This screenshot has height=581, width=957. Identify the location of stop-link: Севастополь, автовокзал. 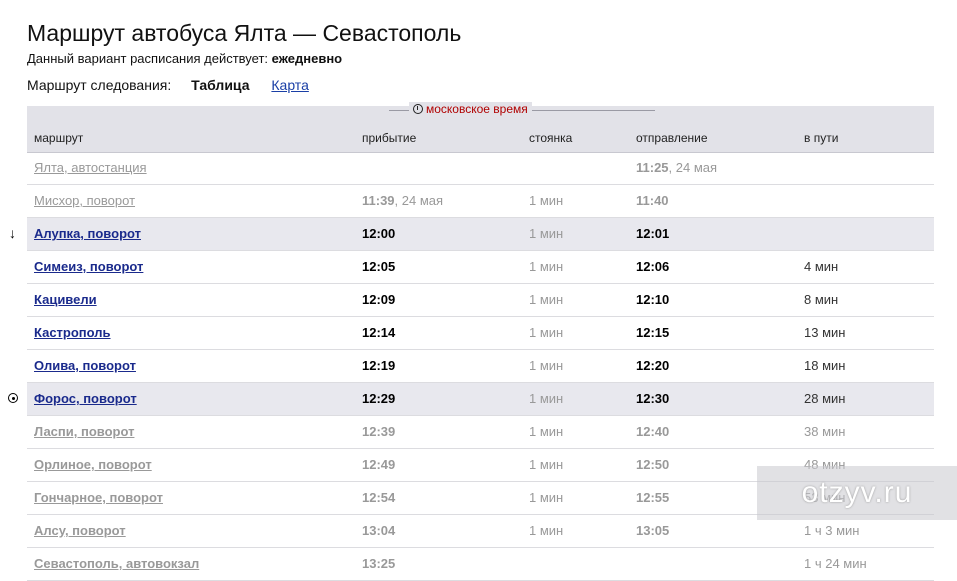
(116, 563).